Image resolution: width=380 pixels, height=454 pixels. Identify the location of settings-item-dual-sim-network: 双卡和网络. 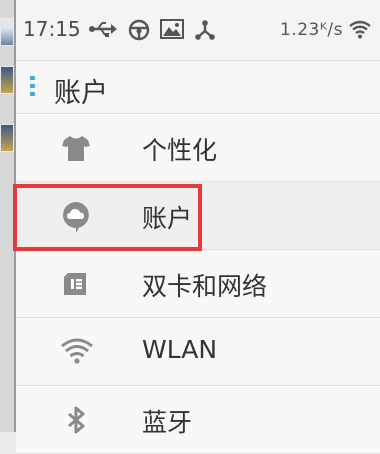
(198, 284).